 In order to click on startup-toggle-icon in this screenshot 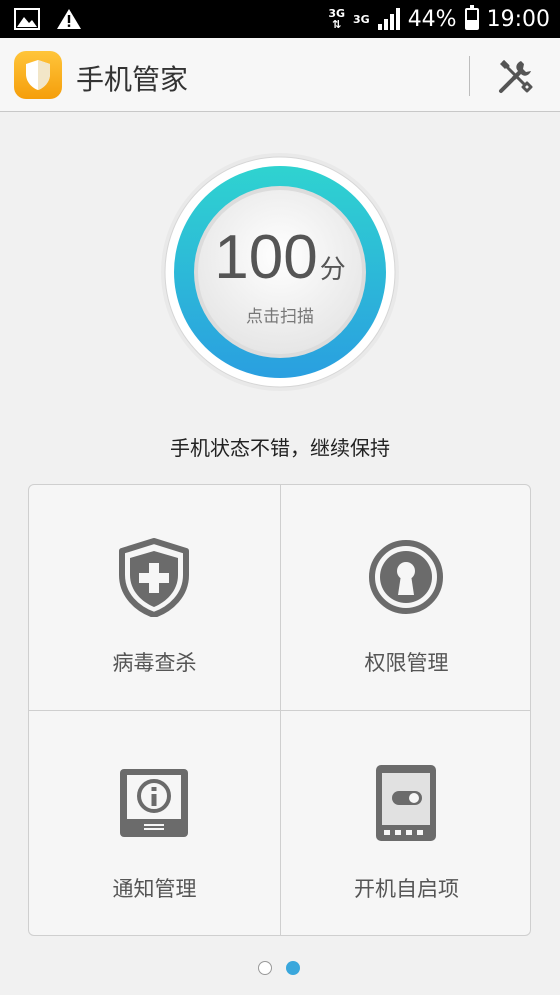, I will do `click(406, 803)`.